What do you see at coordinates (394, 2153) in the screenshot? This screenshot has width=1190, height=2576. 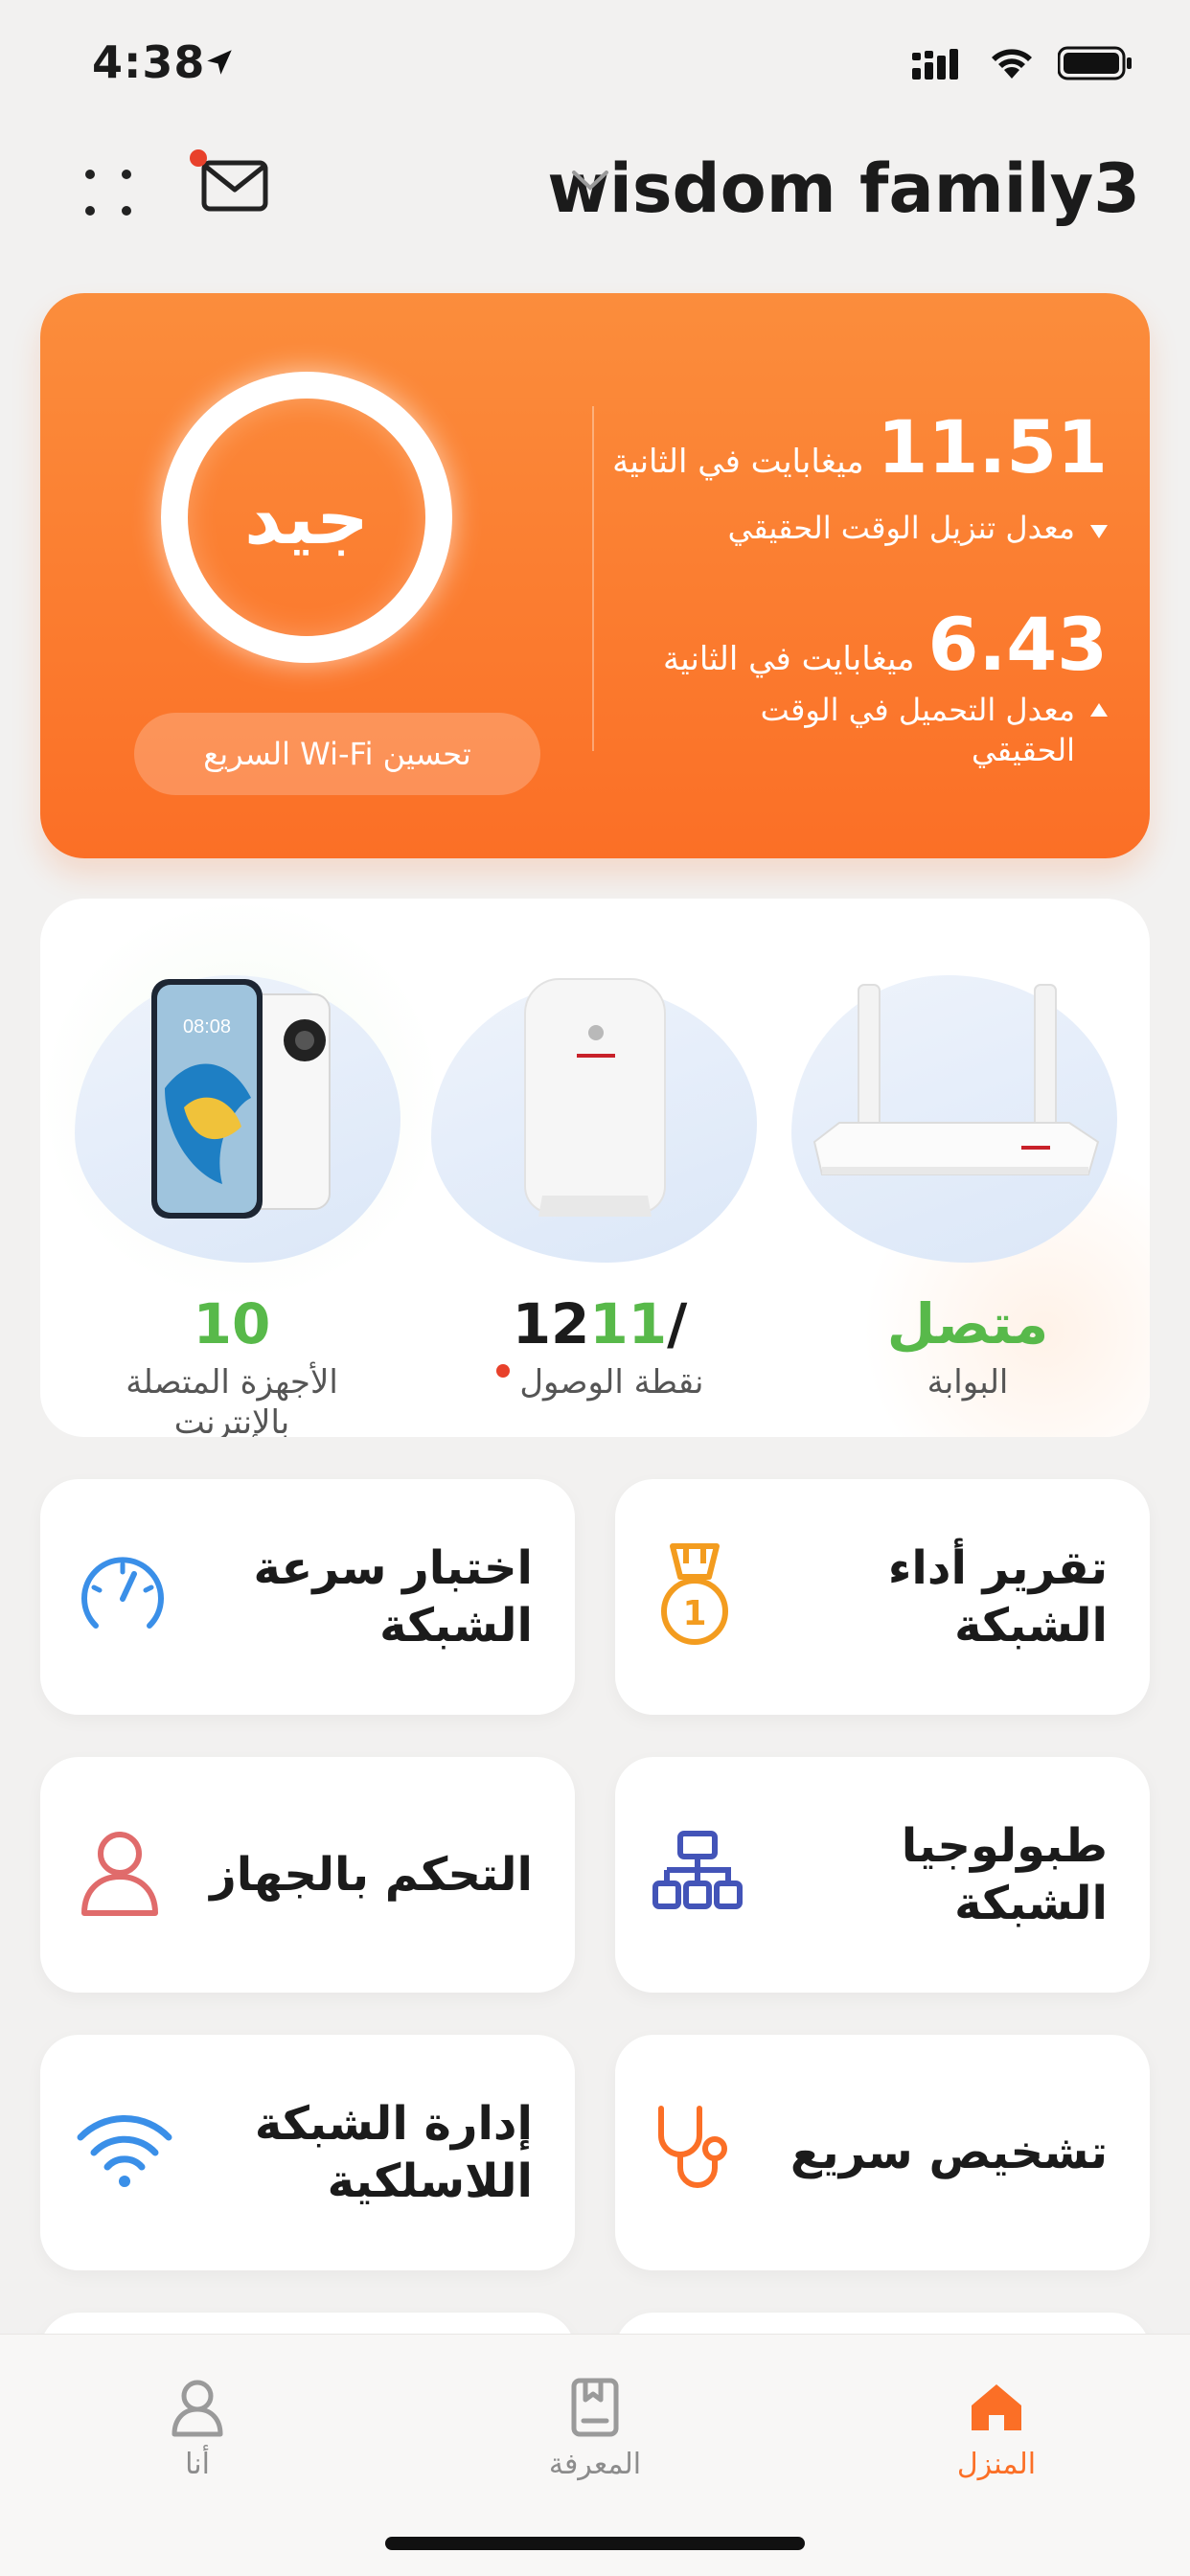 I see `tile-label: إدارة الشبكة اللاسلكية` at bounding box center [394, 2153].